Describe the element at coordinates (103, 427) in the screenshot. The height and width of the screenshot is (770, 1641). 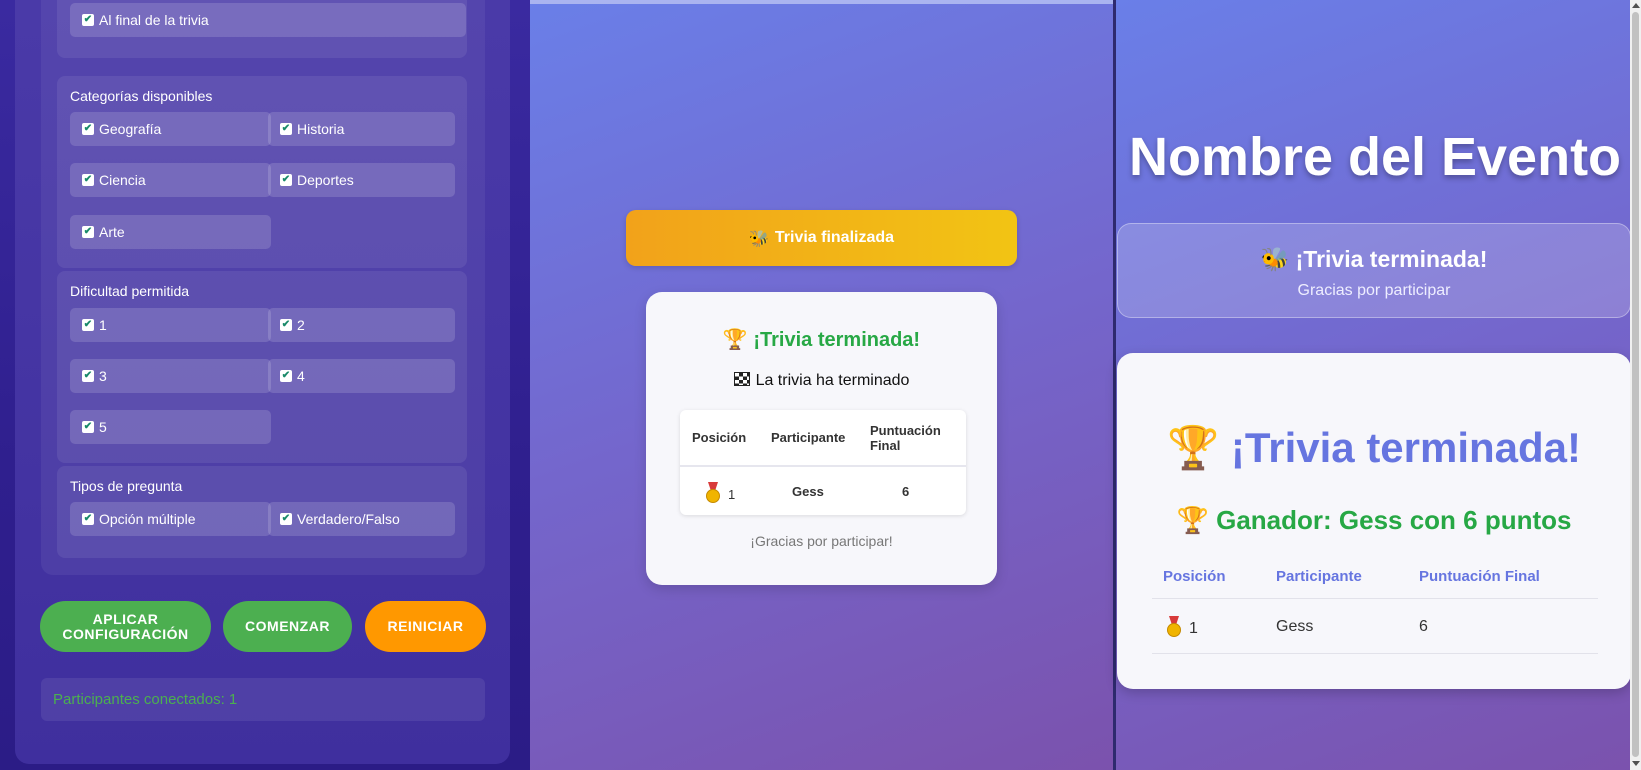
I see `option-label: 5` at that location.